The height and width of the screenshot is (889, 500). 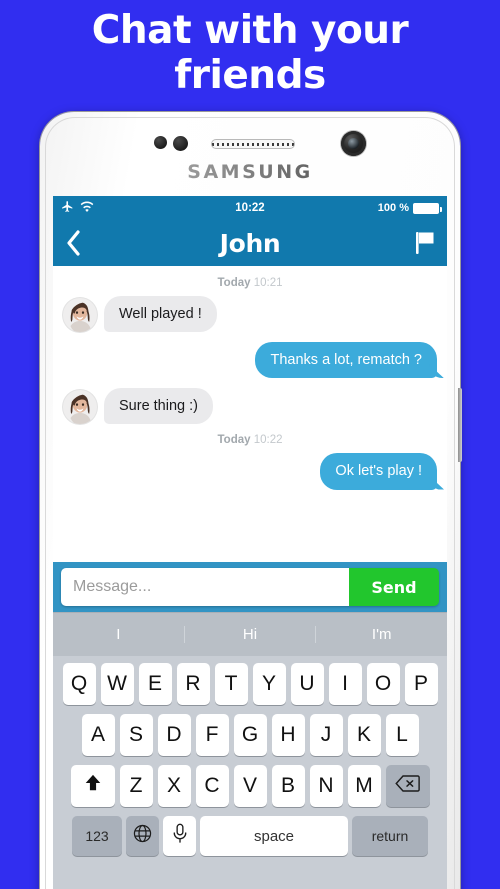 What do you see at coordinates (158, 406) in the screenshot?
I see `message-bubble-incoming: Sure thing :)` at bounding box center [158, 406].